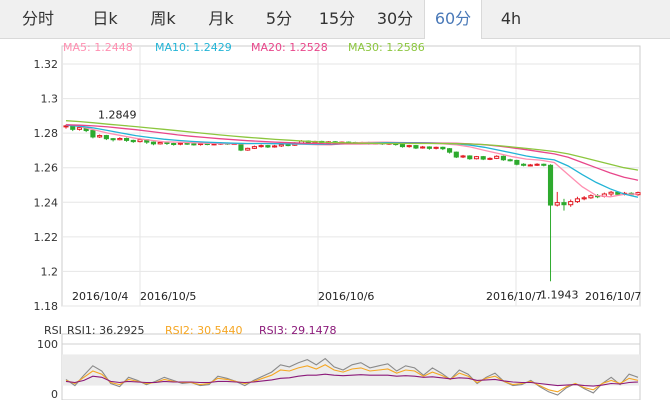 The image size is (670, 400). What do you see at coordinates (395, 19) in the screenshot?
I see `tab-7: 30分` at bounding box center [395, 19].